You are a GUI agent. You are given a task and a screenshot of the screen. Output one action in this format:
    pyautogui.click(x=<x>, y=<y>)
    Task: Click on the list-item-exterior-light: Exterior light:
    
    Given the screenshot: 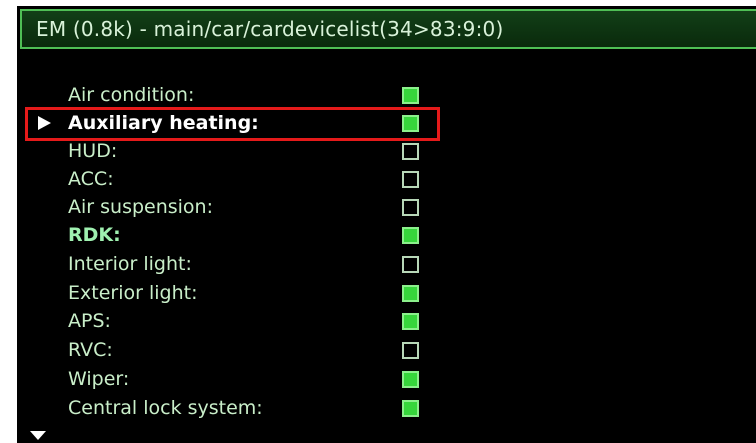 What is the action you would take?
    pyautogui.click(x=386, y=293)
    